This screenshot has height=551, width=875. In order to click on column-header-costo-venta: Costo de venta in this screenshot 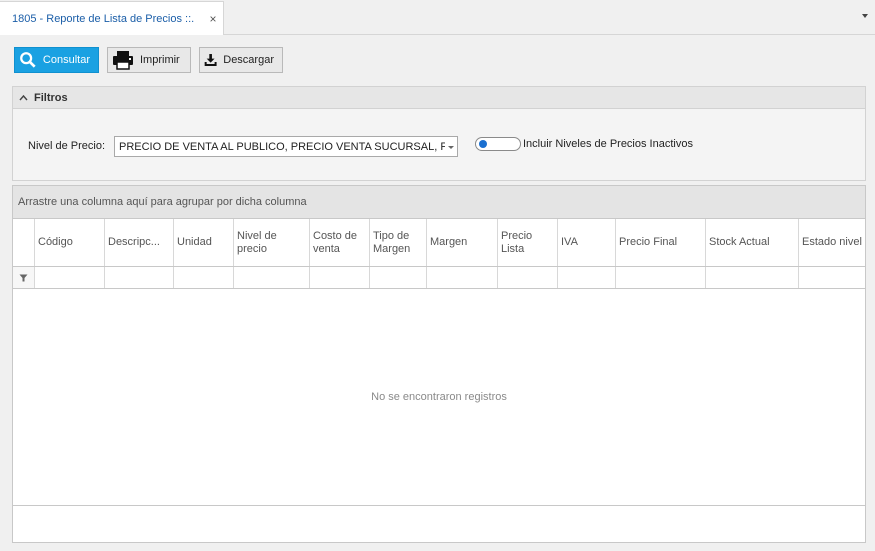, I will do `click(340, 242)`.